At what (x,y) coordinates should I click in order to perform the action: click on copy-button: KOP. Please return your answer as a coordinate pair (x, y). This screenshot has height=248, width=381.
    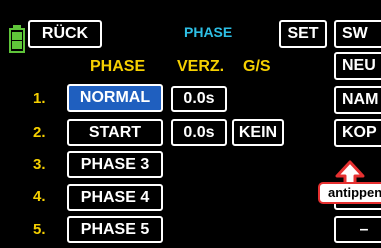
    Looking at the image, I should click on (357, 133).